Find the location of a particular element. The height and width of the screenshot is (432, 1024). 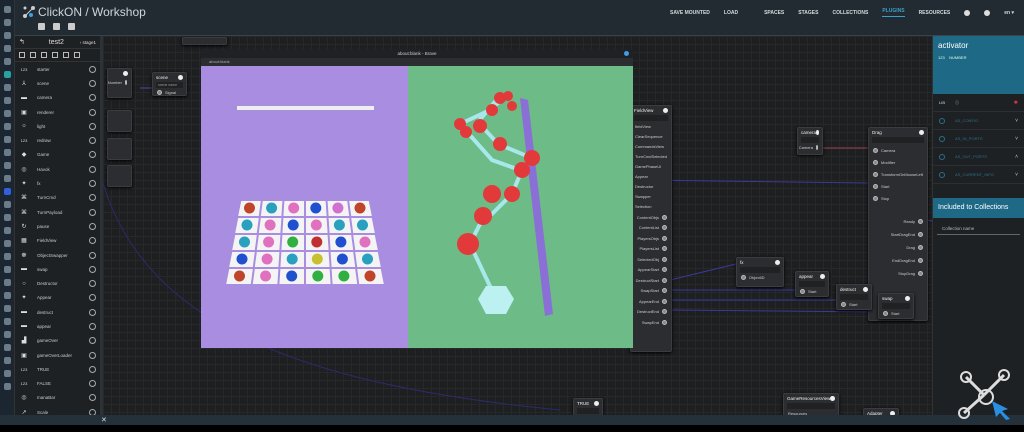

sidebar-item-game: ◆ Game is located at coordinates (57, 155).